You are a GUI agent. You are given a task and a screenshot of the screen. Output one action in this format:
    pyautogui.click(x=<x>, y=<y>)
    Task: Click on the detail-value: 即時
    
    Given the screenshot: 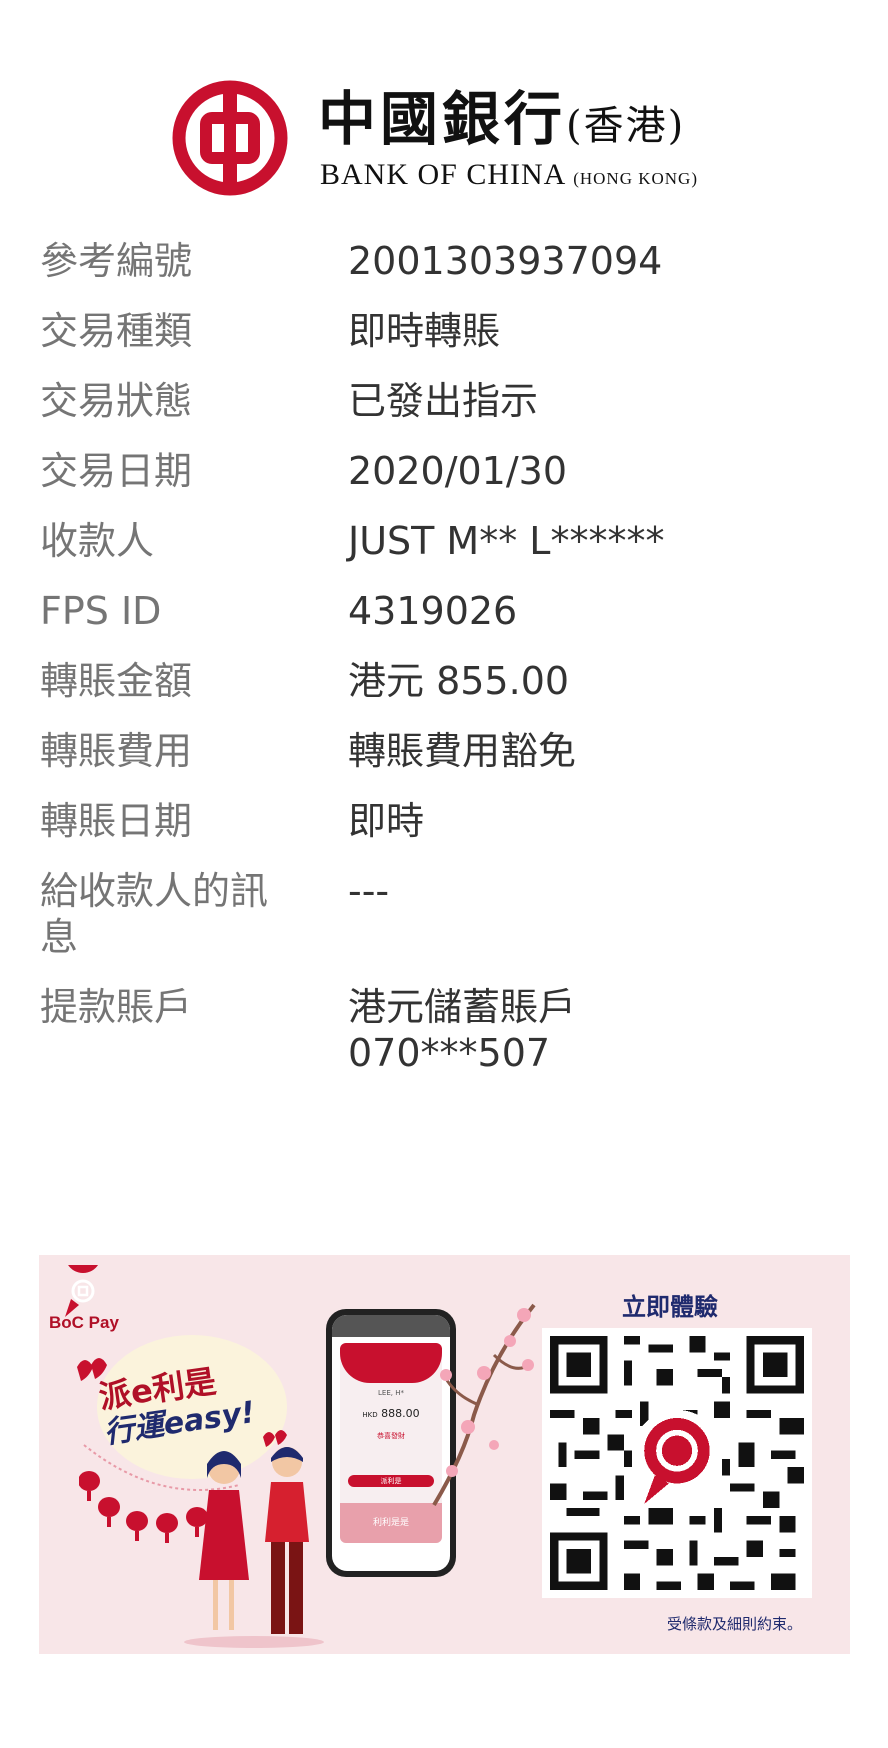 What is the action you would take?
    pyautogui.click(x=386, y=821)
    